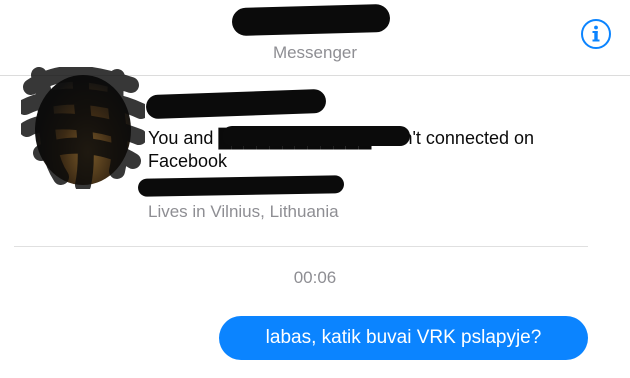 Image resolution: width=630 pixels, height=378 pixels. I want to click on outgoing-message-bubble: labas, katik buvai VRK pslapyje?, so click(403, 338).